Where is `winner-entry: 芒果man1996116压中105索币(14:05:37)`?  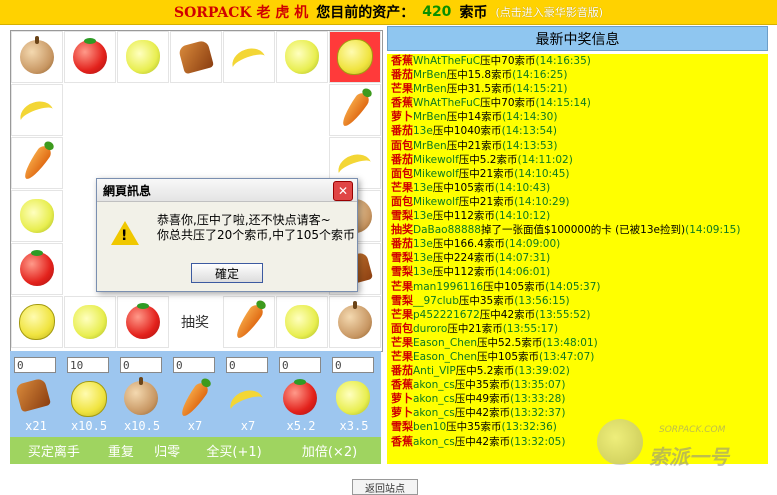 winner-entry: 芒果man1996116压中105索币(14:05:37) is located at coordinates (577, 287).